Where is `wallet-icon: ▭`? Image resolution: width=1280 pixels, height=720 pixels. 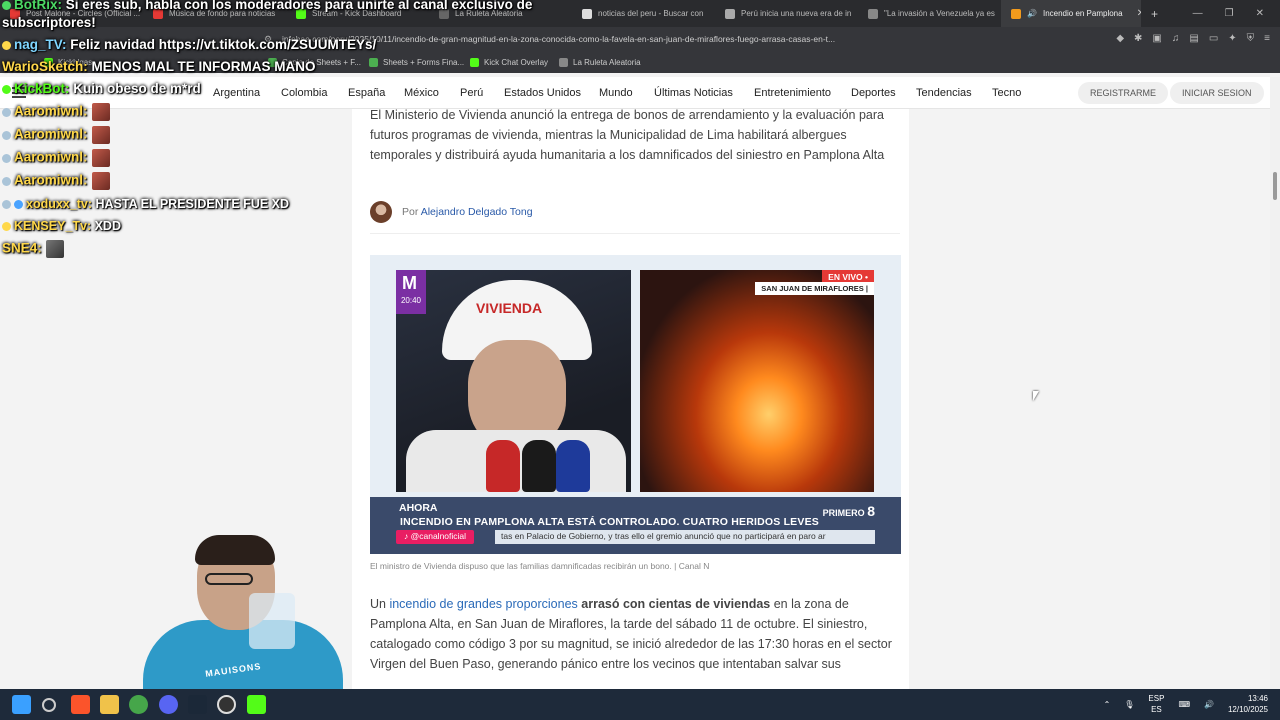
wallet-icon: ▭ is located at coordinates (1213, 38).